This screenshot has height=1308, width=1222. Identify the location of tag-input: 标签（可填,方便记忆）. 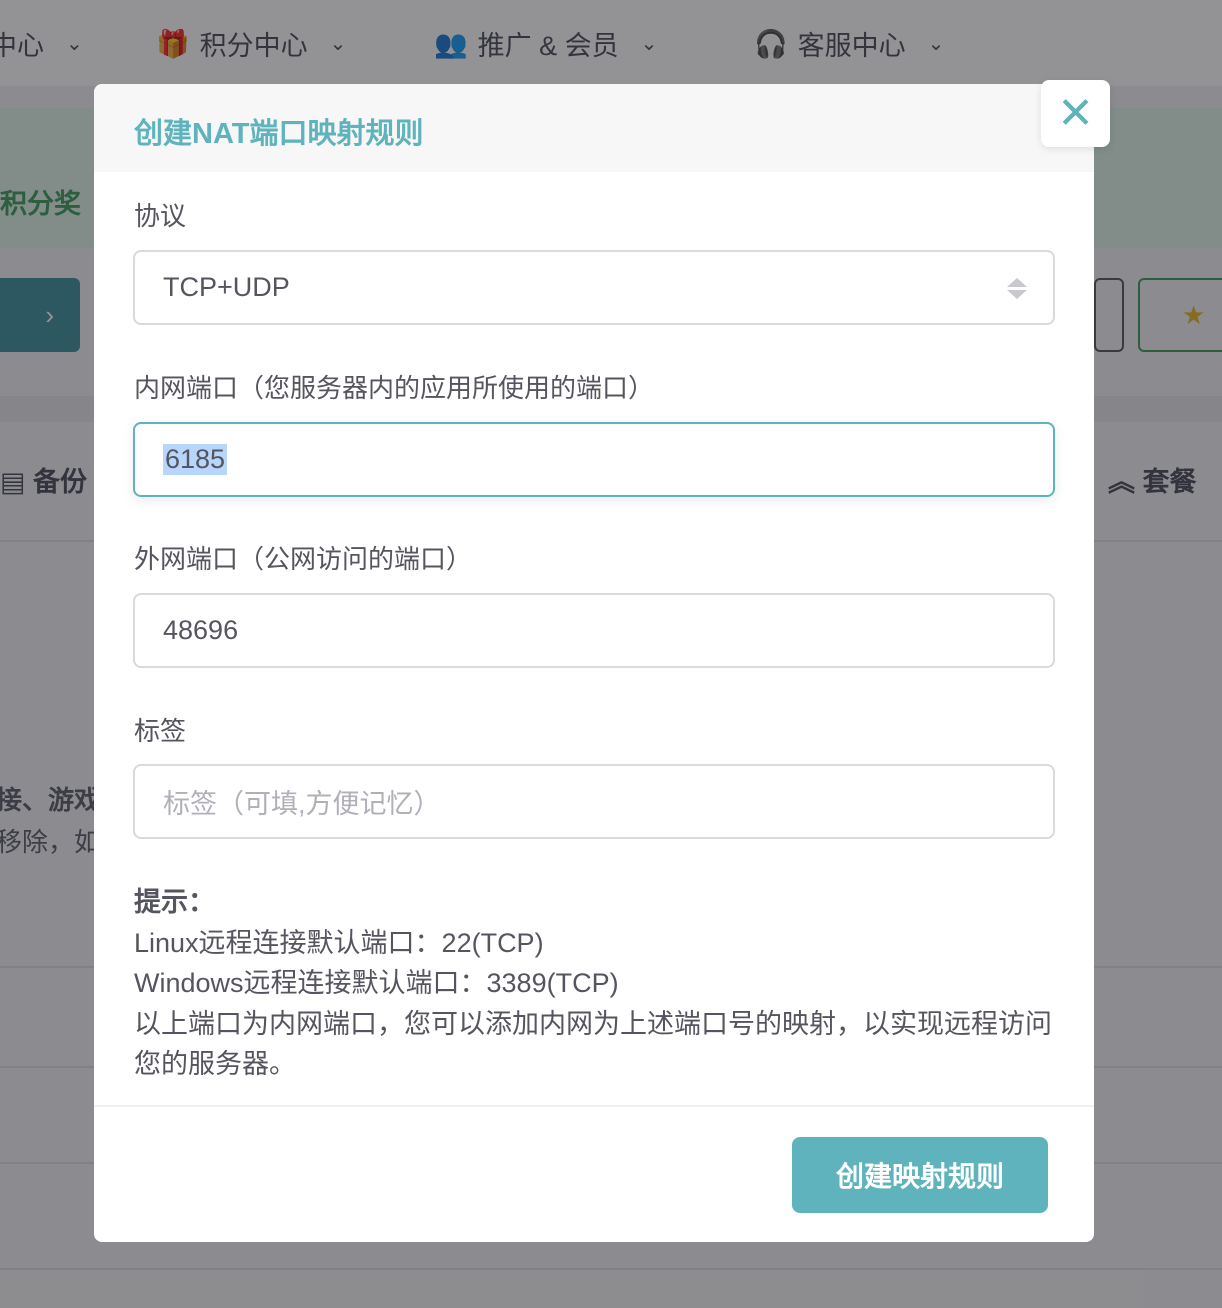
(594, 801).